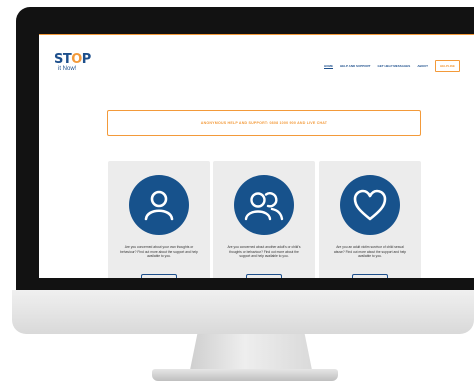 This screenshot has height=385, width=474. Describe the element at coordinates (447, 66) in the screenshot. I see `helpline-button: HELPLINE` at that location.